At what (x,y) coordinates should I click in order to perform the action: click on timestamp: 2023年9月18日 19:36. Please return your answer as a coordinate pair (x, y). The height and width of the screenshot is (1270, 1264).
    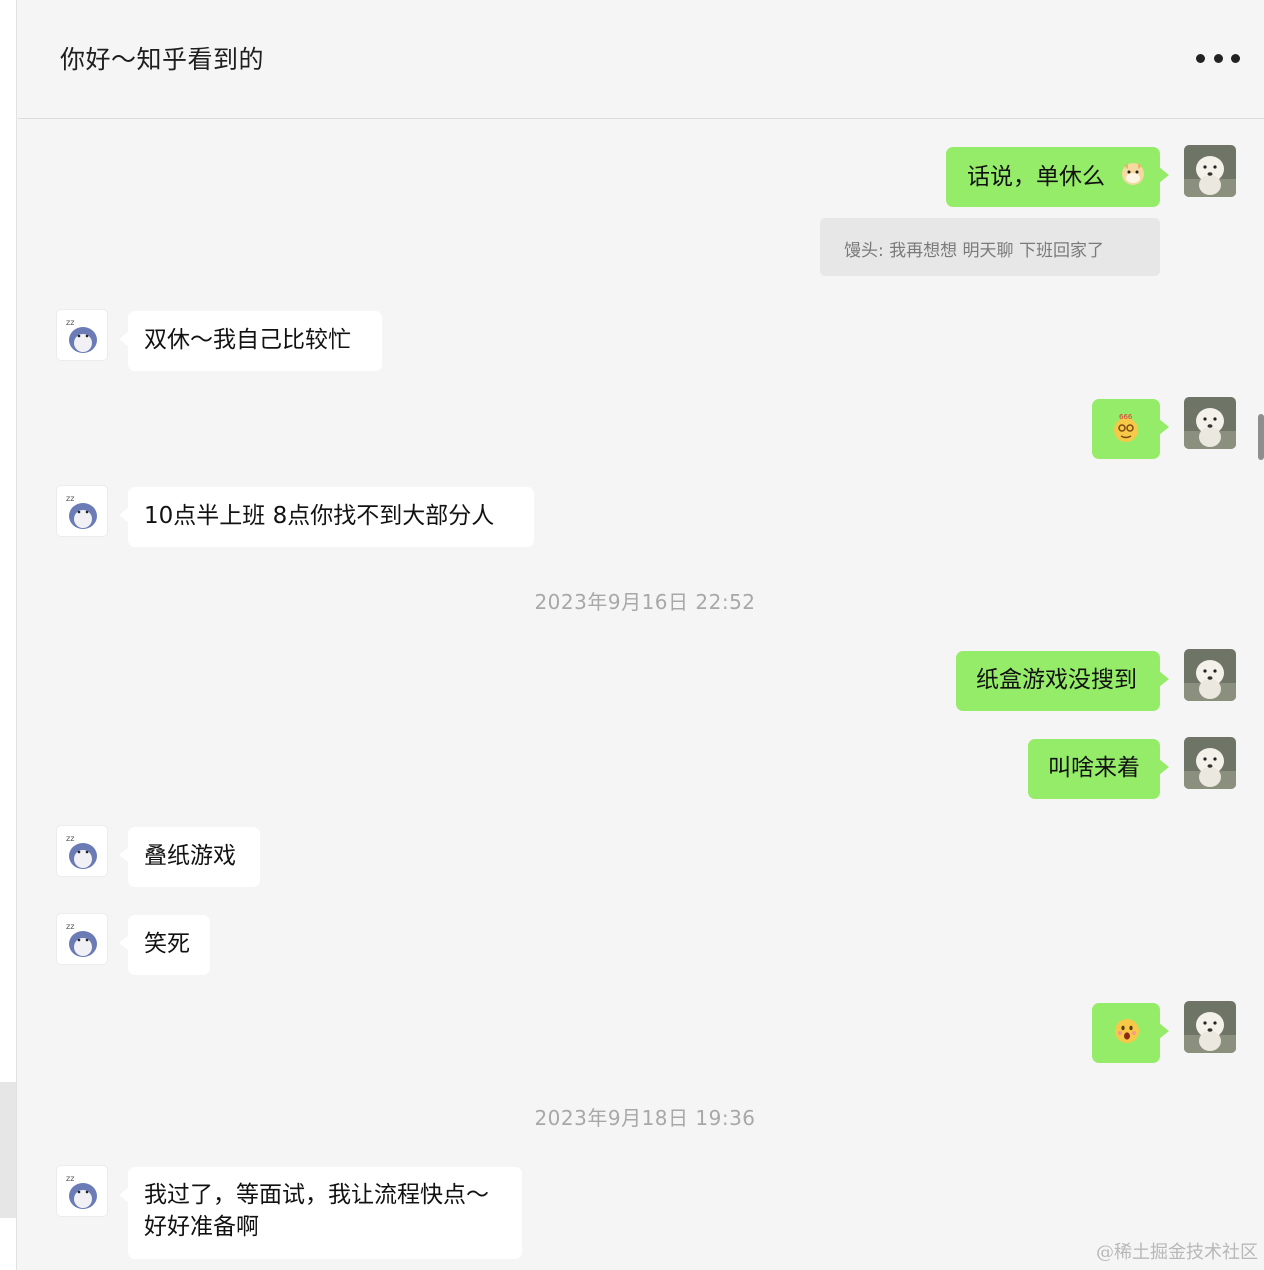
    Looking at the image, I should click on (645, 1118).